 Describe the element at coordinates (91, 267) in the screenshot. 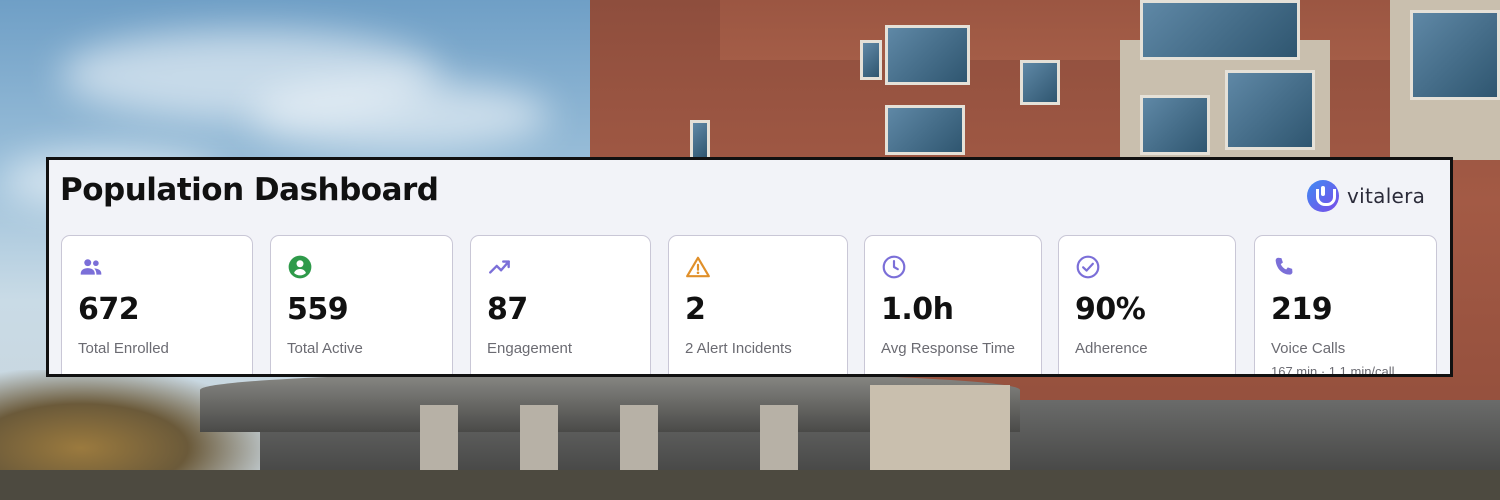

I see `users-icon` at that location.